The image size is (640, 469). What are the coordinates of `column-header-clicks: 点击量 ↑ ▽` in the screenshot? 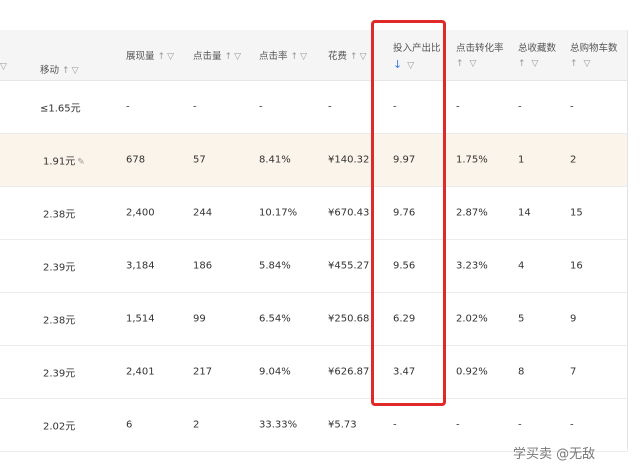 It's located at (217, 55).